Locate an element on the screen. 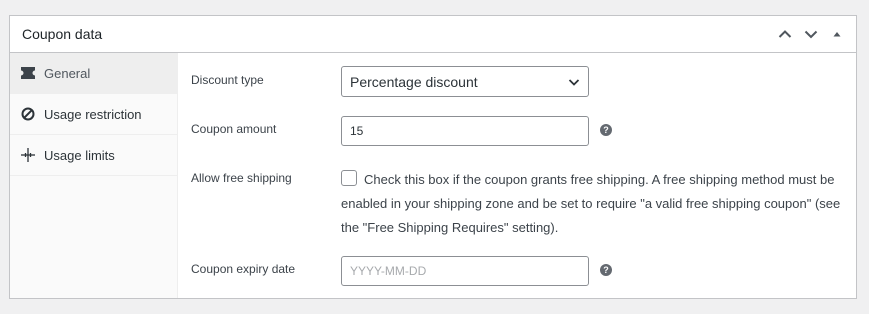 The image size is (869, 314). discount-type-value: Percentage discount is located at coordinates (414, 81).